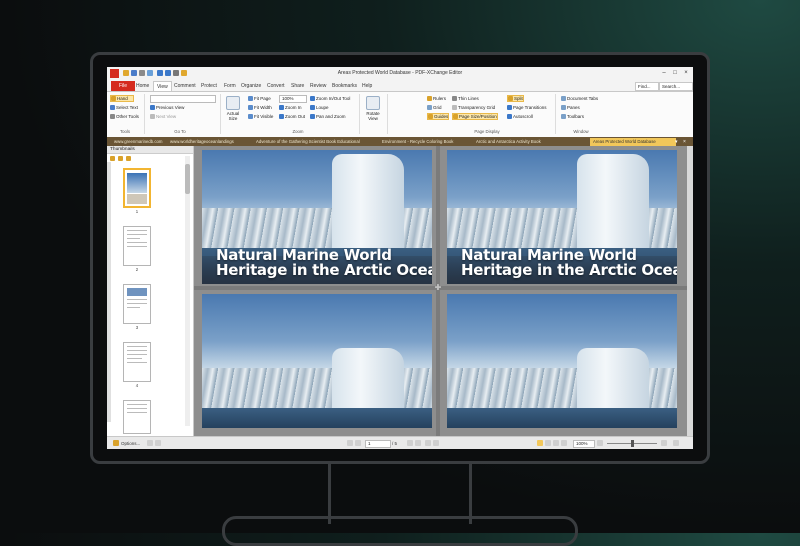 Image resolution: width=800 pixels, height=546 pixels. I want to click on next-page-icon, so click(410, 443).